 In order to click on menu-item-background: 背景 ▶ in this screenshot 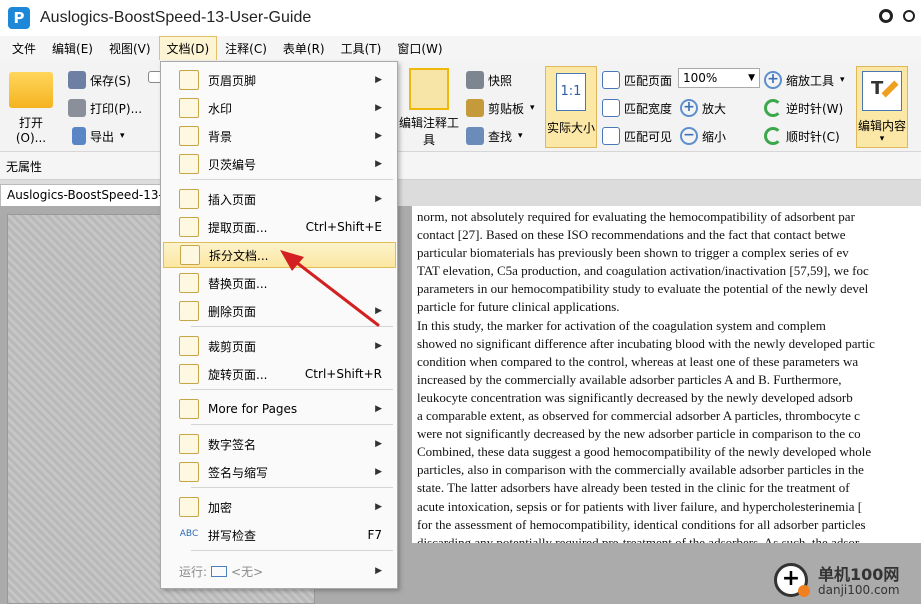, I will do `click(279, 136)`.